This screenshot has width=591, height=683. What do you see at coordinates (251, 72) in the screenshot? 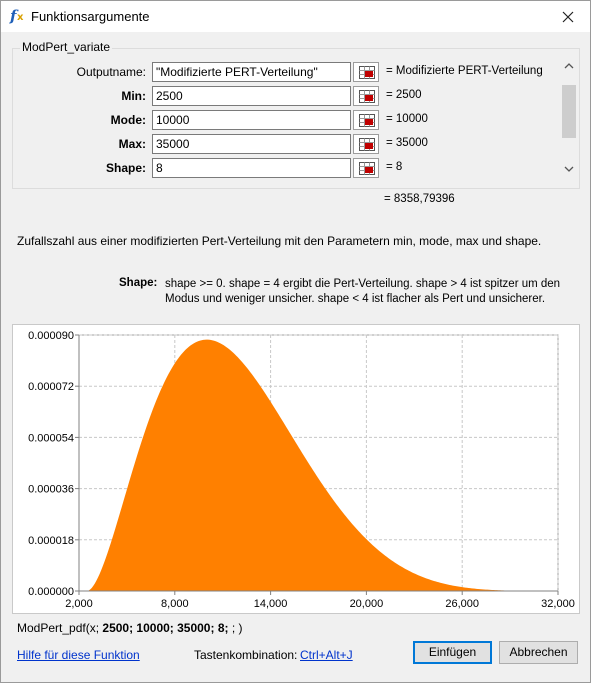
I see `outputname-input: "Modifizierte PERT-Verteilung"` at bounding box center [251, 72].